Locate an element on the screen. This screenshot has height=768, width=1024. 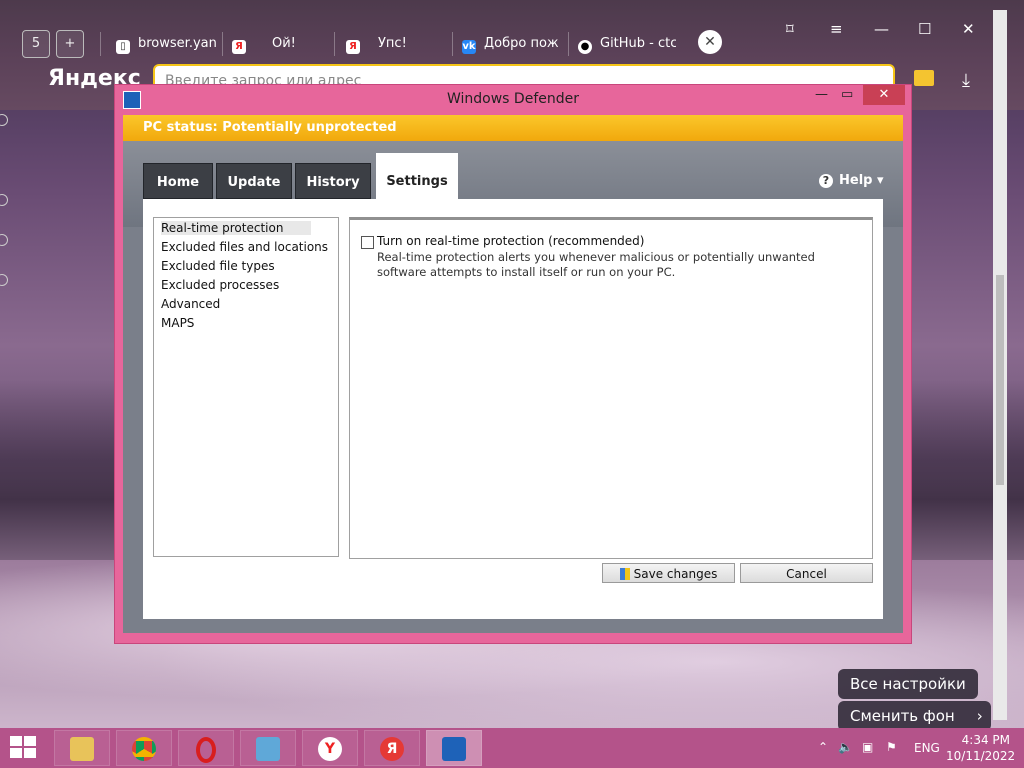
help-label: Help is located at coordinates (856, 180).